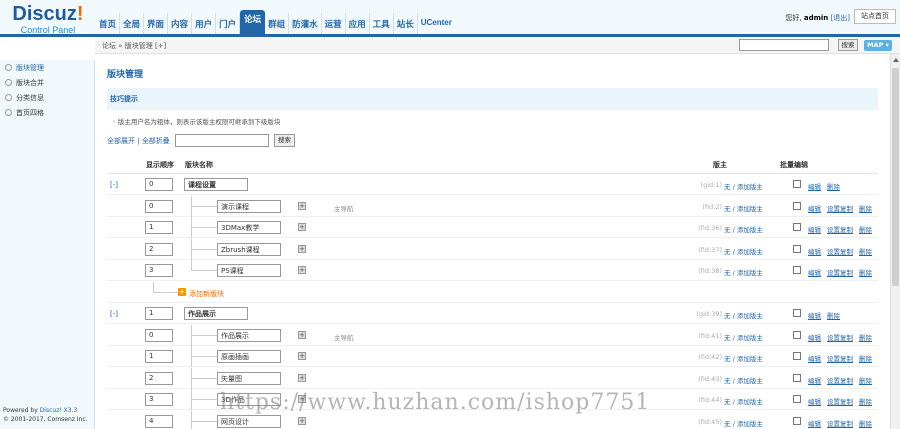 This screenshot has height=429, width=900. Describe the element at coordinates (848, 45) in the screenshot. I see `menu-search-button: 搜索` at that location.